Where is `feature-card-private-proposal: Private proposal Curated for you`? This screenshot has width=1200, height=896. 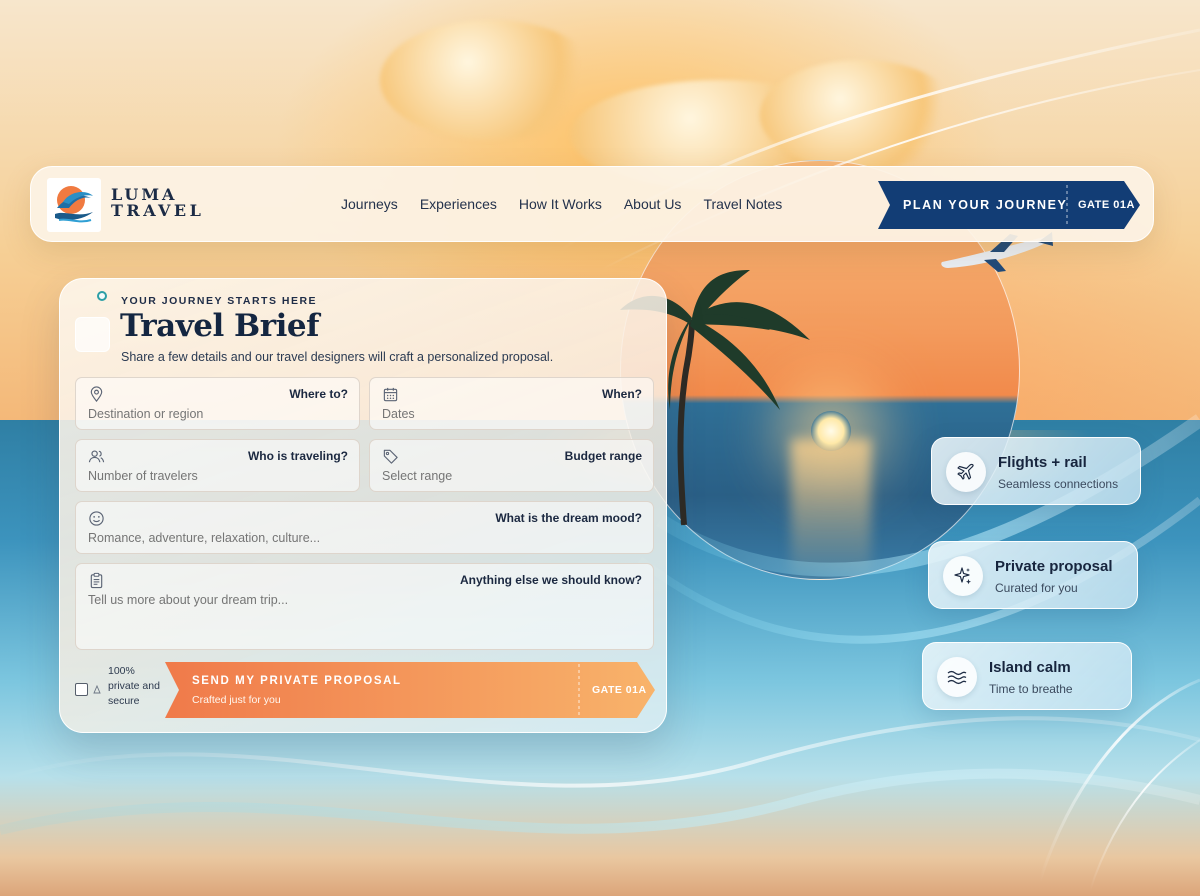
feature-card-private-proposal: Private proposal Curated for you is located at coordinates (1033, 575).